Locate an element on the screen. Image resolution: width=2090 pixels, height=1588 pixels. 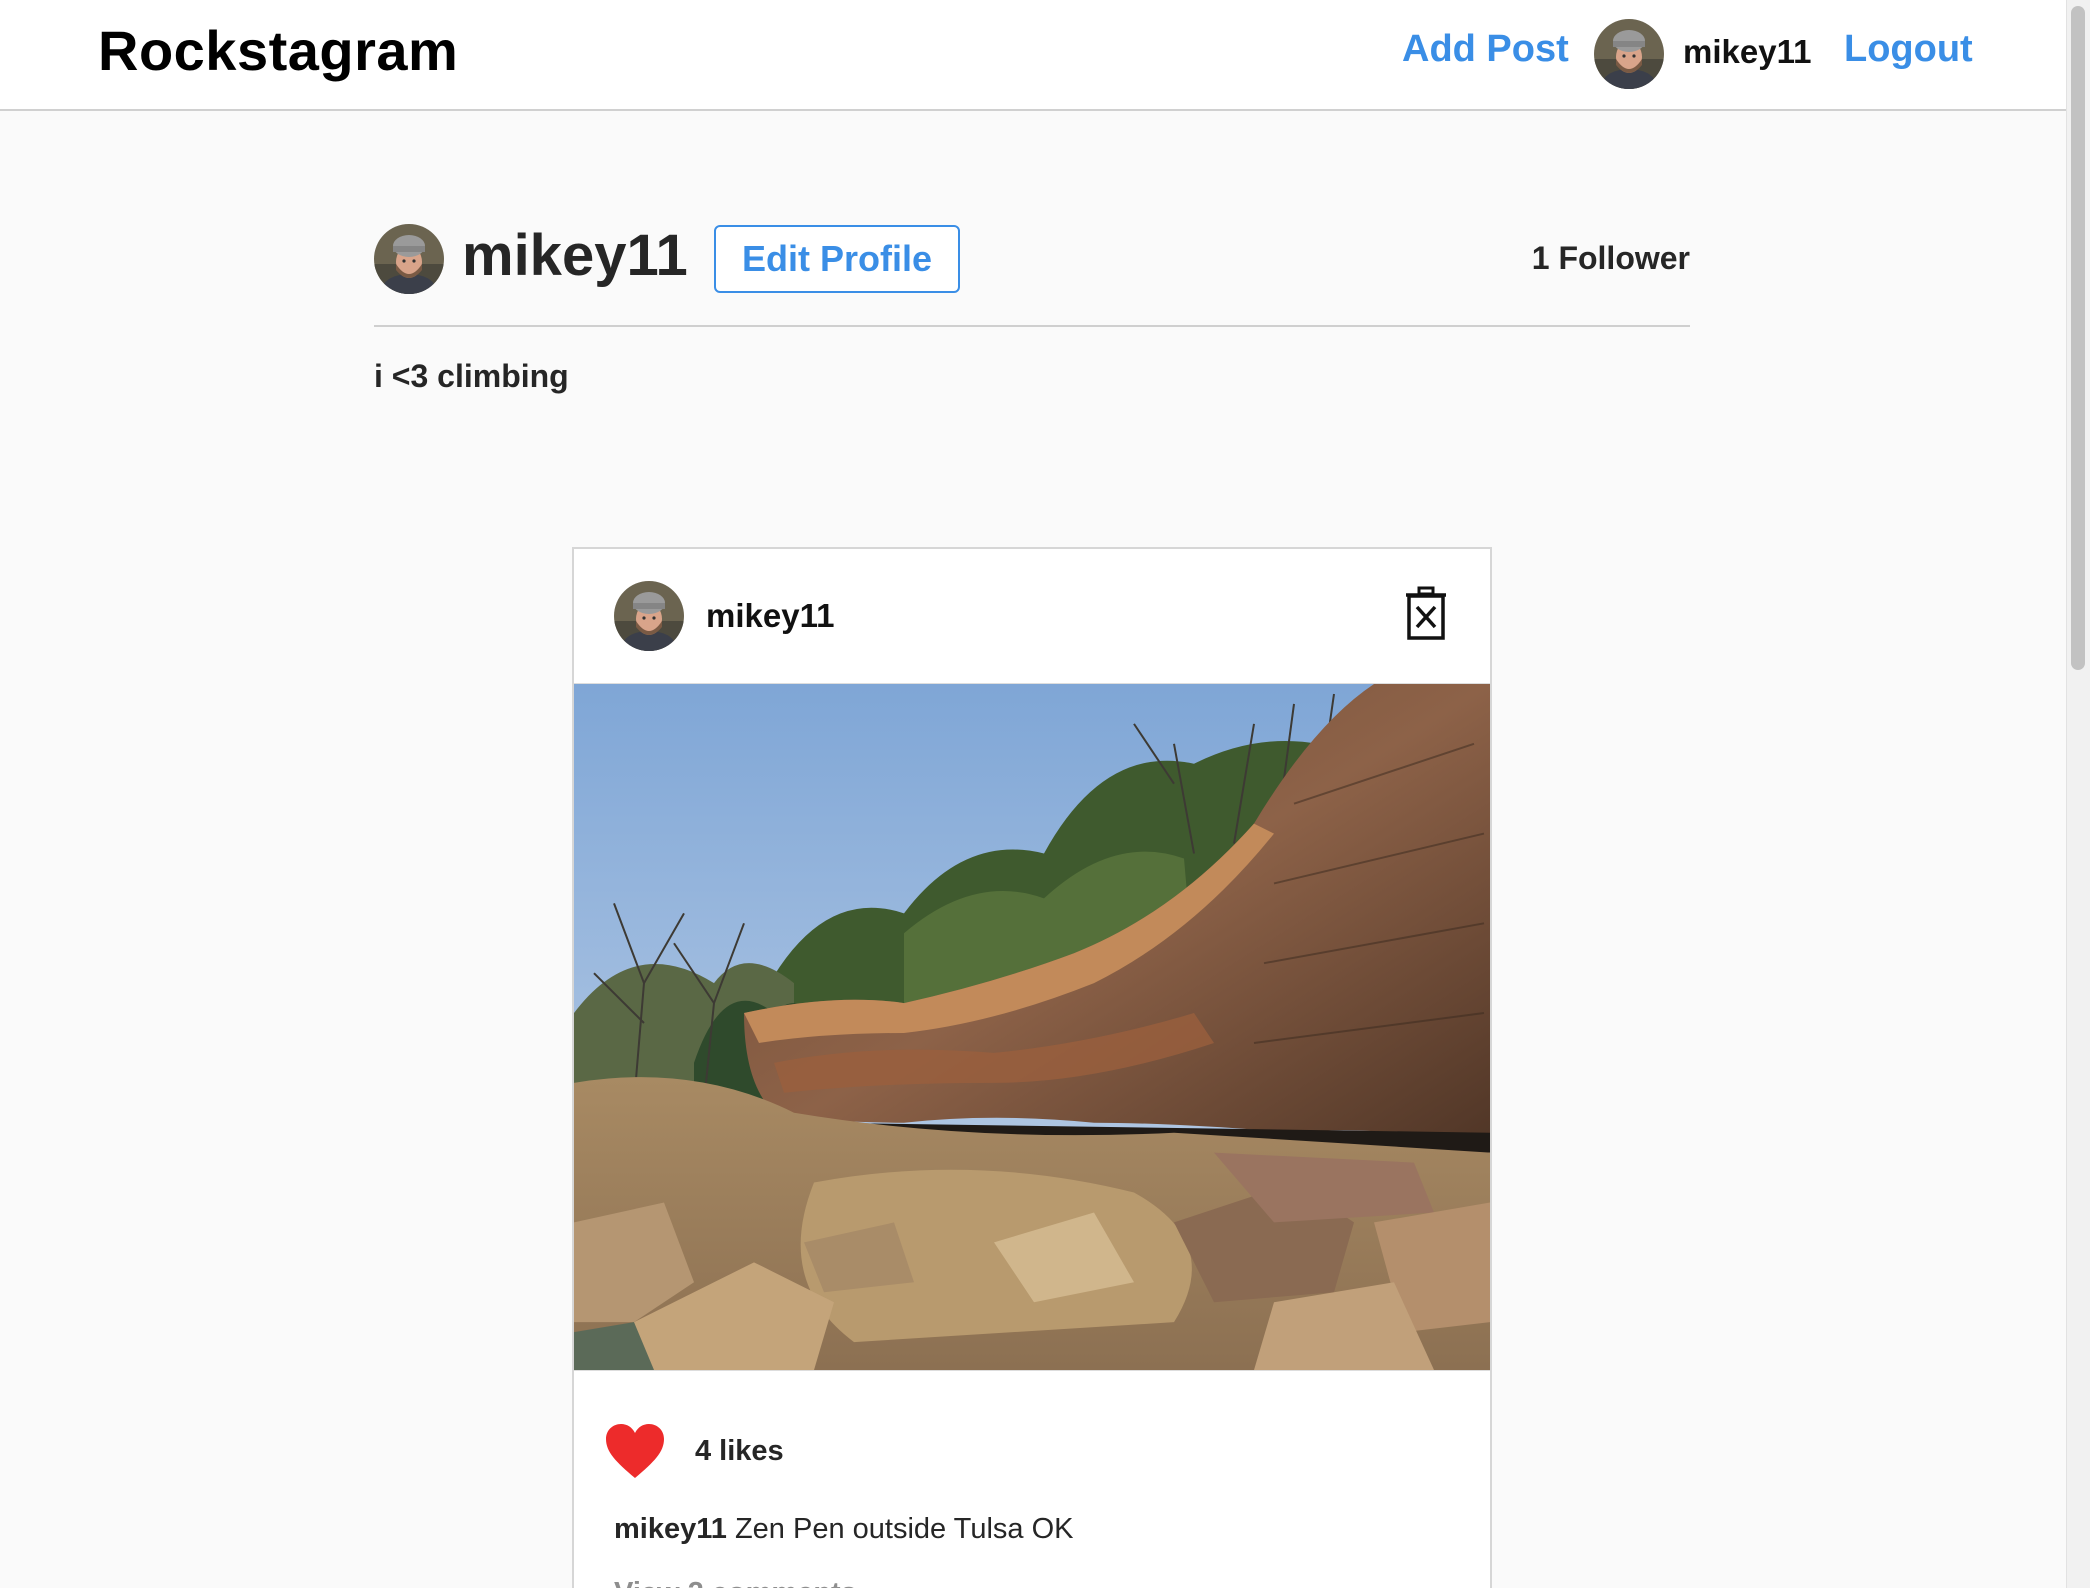
post-avatar-image is located at coordinates (649, 616).